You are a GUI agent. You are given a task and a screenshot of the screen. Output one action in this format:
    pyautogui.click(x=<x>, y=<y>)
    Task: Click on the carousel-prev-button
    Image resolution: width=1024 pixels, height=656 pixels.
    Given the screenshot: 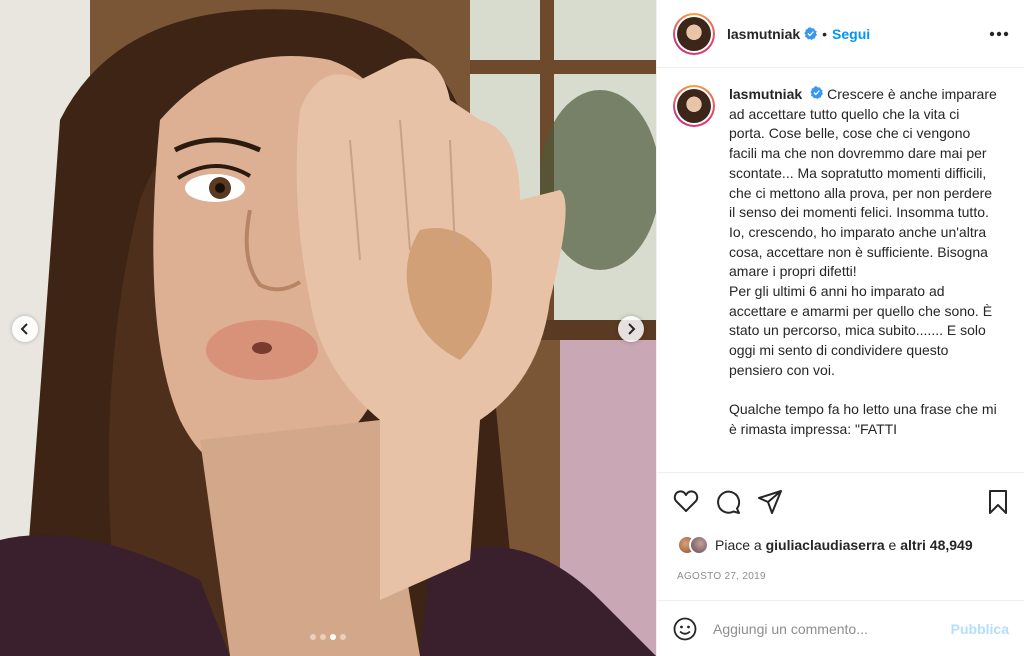 What is the action you would take?
    pyautogui.click(x=25, y=329)
    